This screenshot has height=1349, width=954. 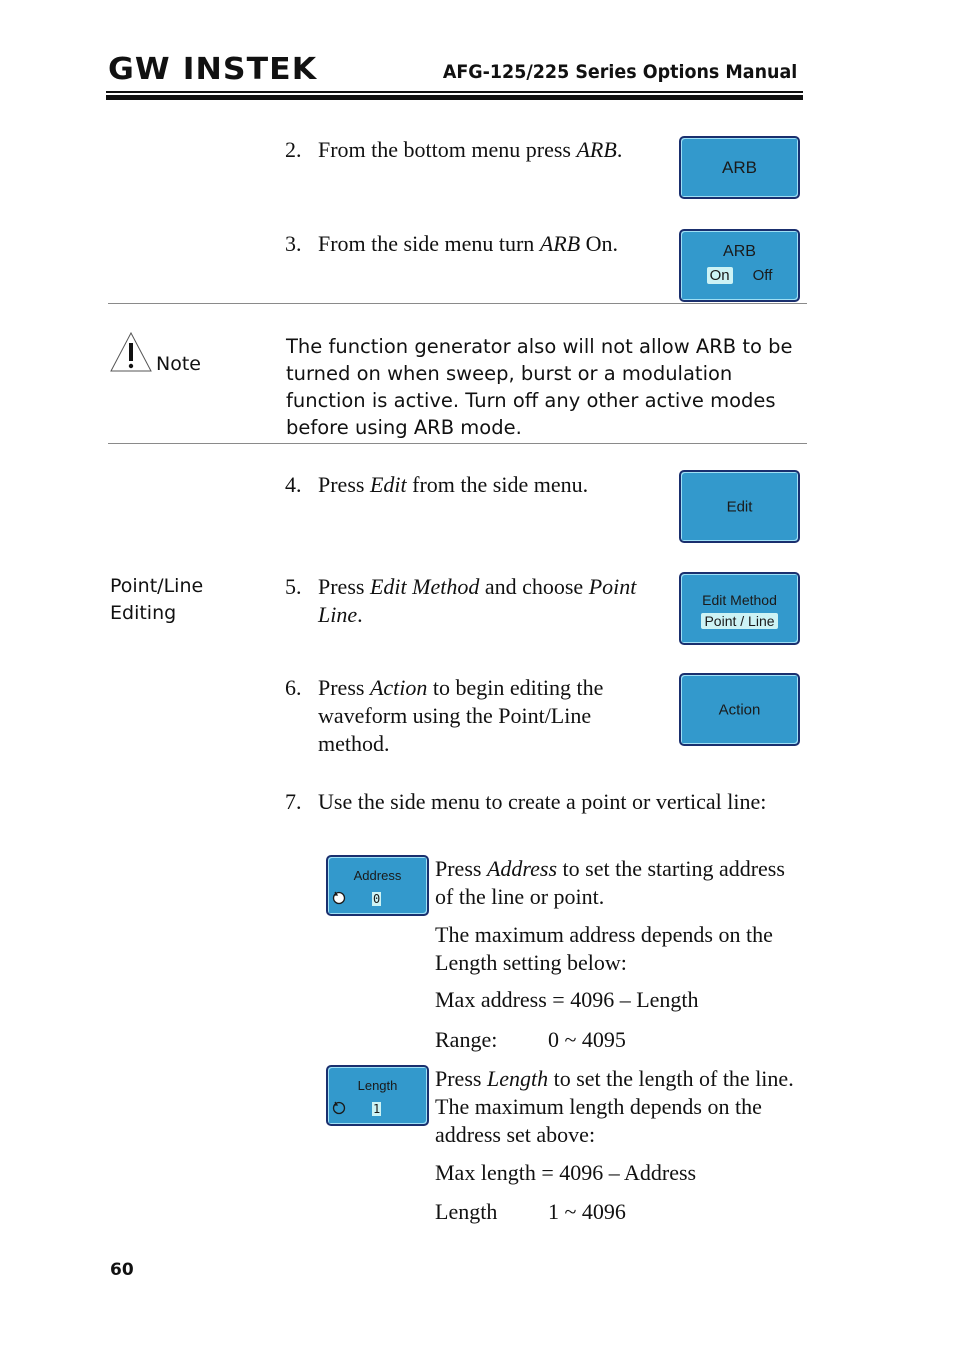 I want to click on text-emphasis: Length, so click(x=517, y=1078).